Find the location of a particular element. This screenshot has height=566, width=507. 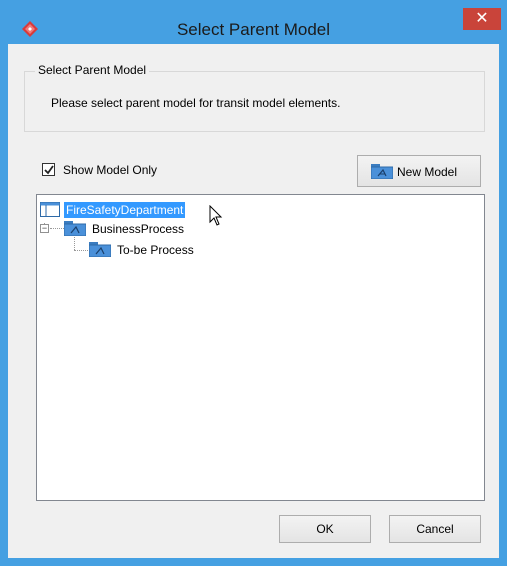

tree-item-label: BusinessProcess is located at coordinates (138, 229).